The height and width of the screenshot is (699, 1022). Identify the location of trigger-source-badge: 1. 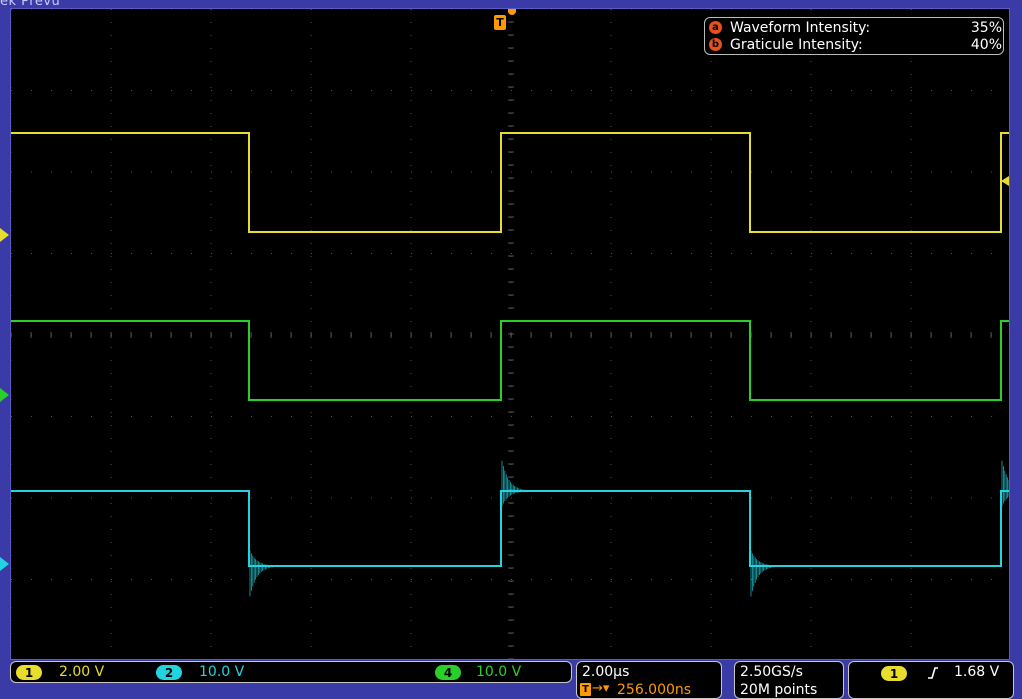
(894, 673).